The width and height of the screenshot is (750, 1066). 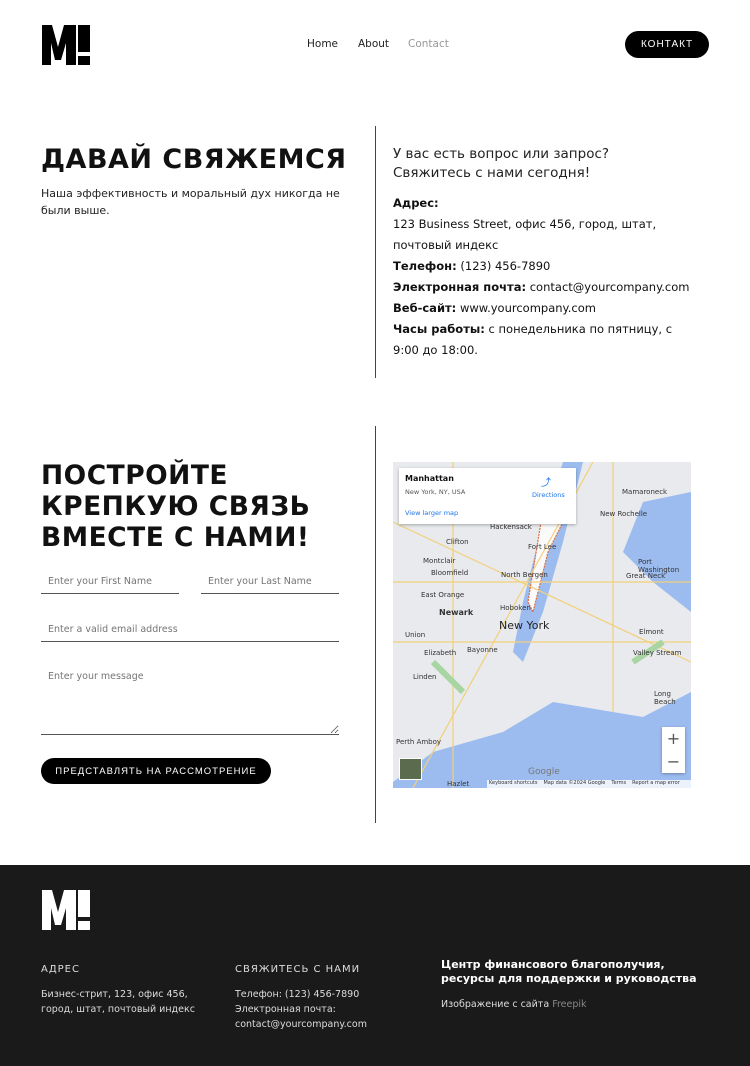 I want to click on footer-credit: Изображение с сайта Freepik, so click(x=514, y=1004).